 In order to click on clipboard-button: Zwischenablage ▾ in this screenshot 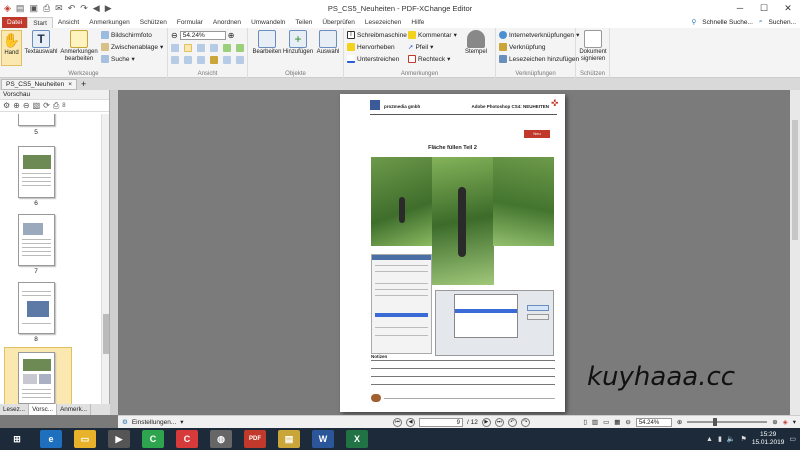, I will do `click(132, 47)`.